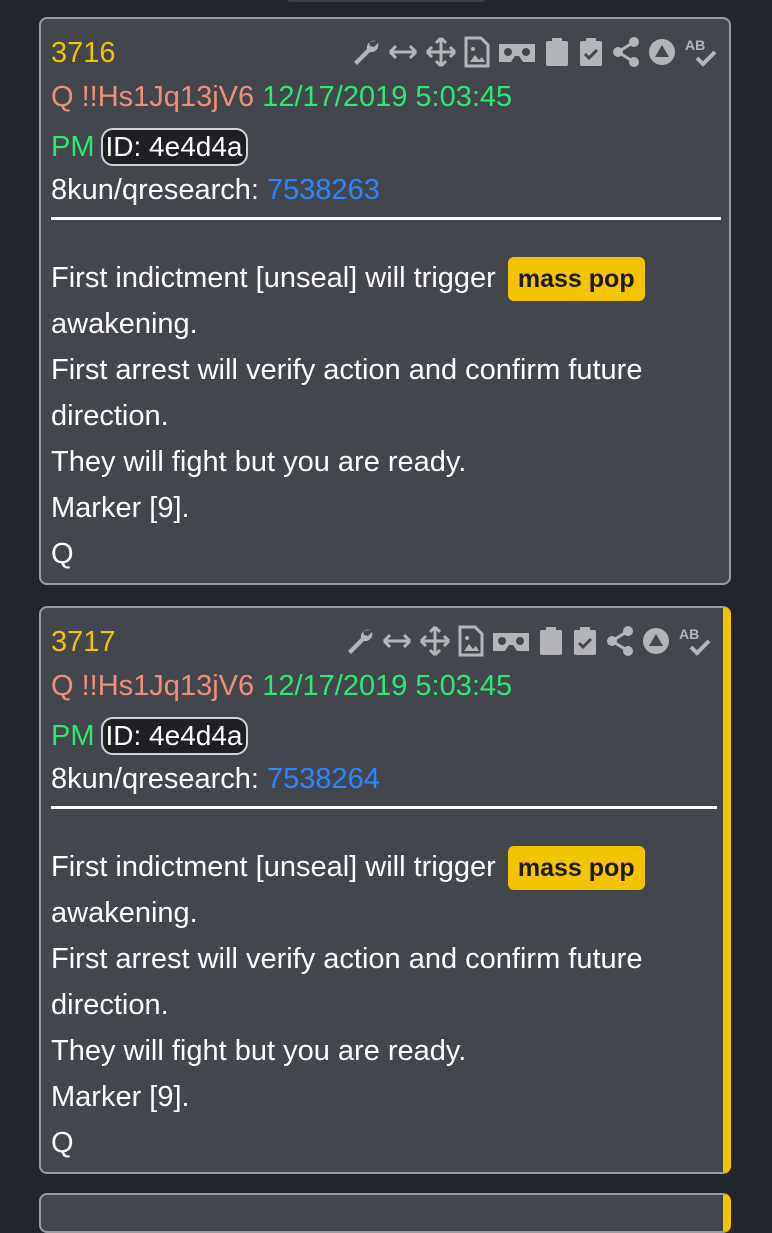 The image size is (772, 1233). What do you see at coordinates (386, 1) in the screenshot?
I see `top-tab-edge` at bounding box center [386, 1].